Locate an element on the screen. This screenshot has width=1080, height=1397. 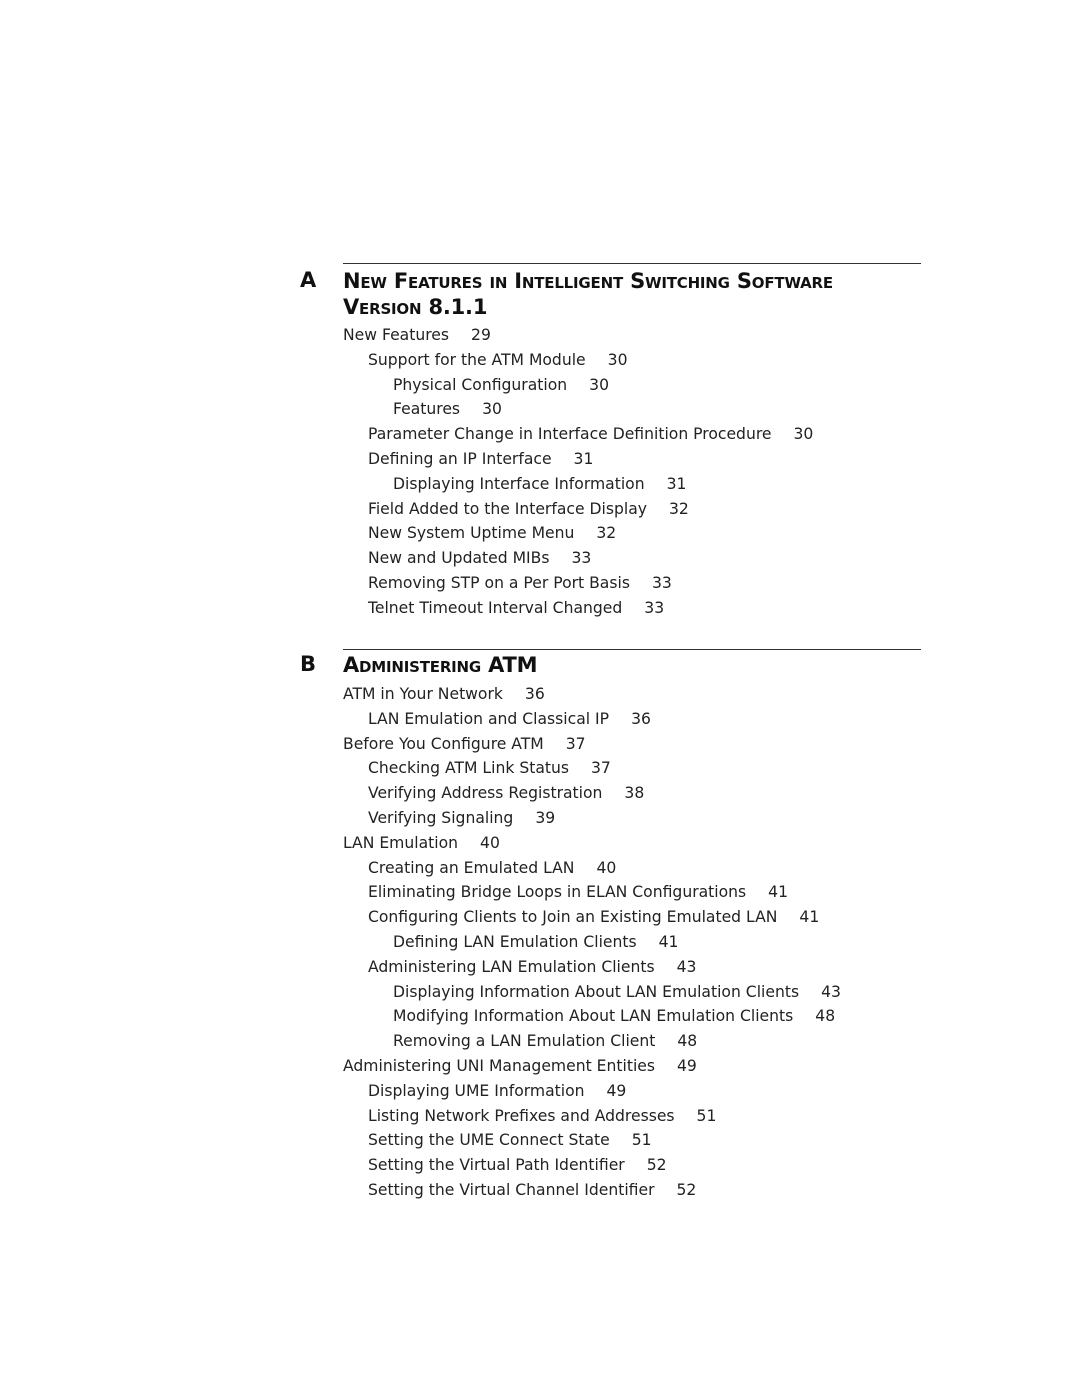
toc-entry: Physical Configuration 30 is located at coordinates (578, 385).